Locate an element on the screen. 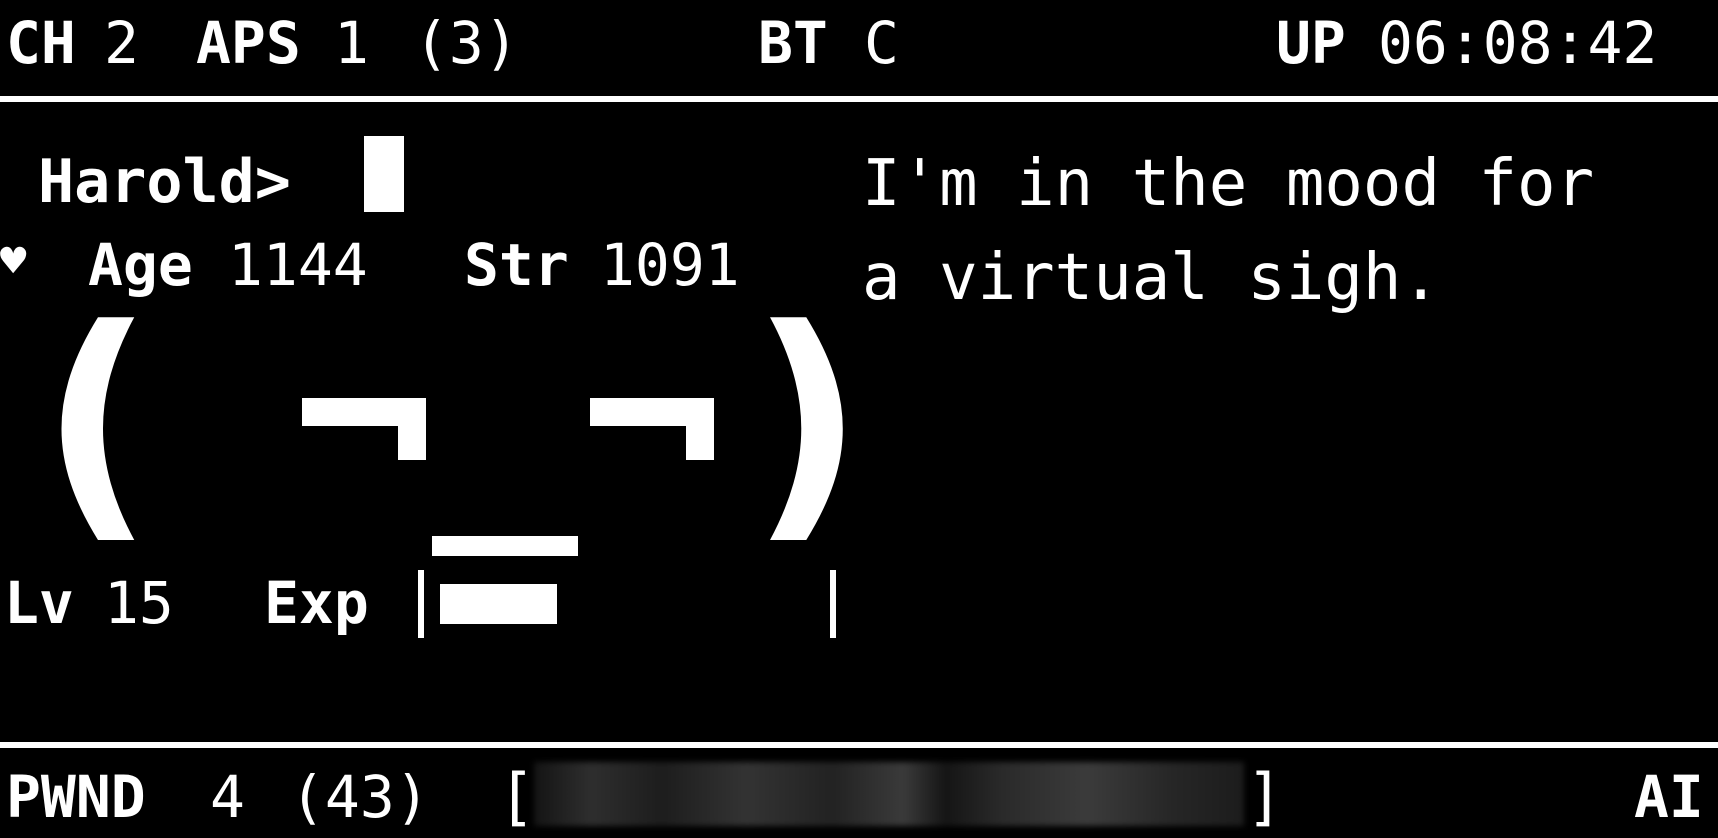  pwnd-bracket-open: [ is located at coordinates (517, 796).